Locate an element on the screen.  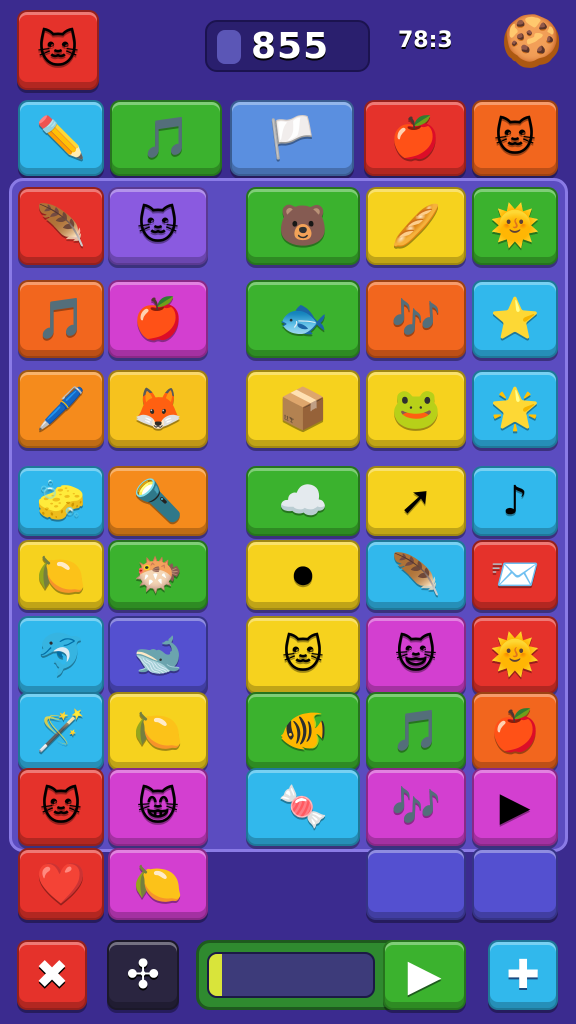
apple-icon: 🍎 is located at coordinates (515, 731).